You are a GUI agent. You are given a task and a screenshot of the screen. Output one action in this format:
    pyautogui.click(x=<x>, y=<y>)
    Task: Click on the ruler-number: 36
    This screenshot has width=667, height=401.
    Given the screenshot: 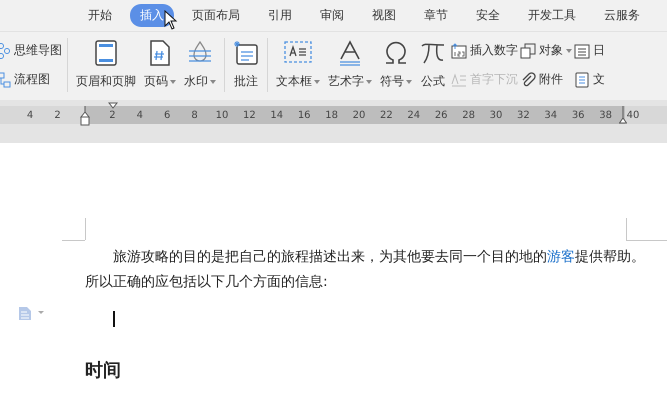 What is the action you would take?
    pyautogui.click(x=578, y=116)
    